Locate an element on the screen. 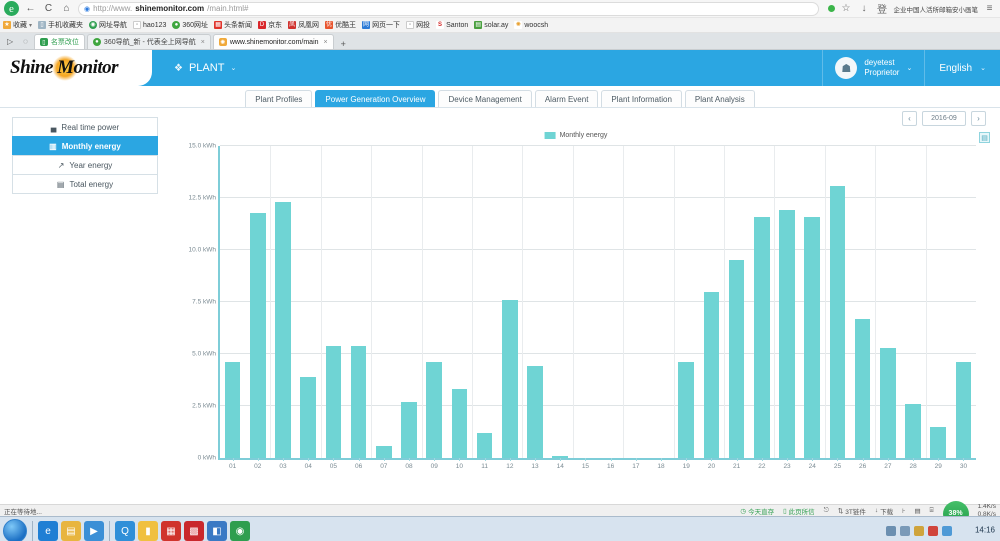  chart-bar-slot: 01 is located at coordinates (232, 308).